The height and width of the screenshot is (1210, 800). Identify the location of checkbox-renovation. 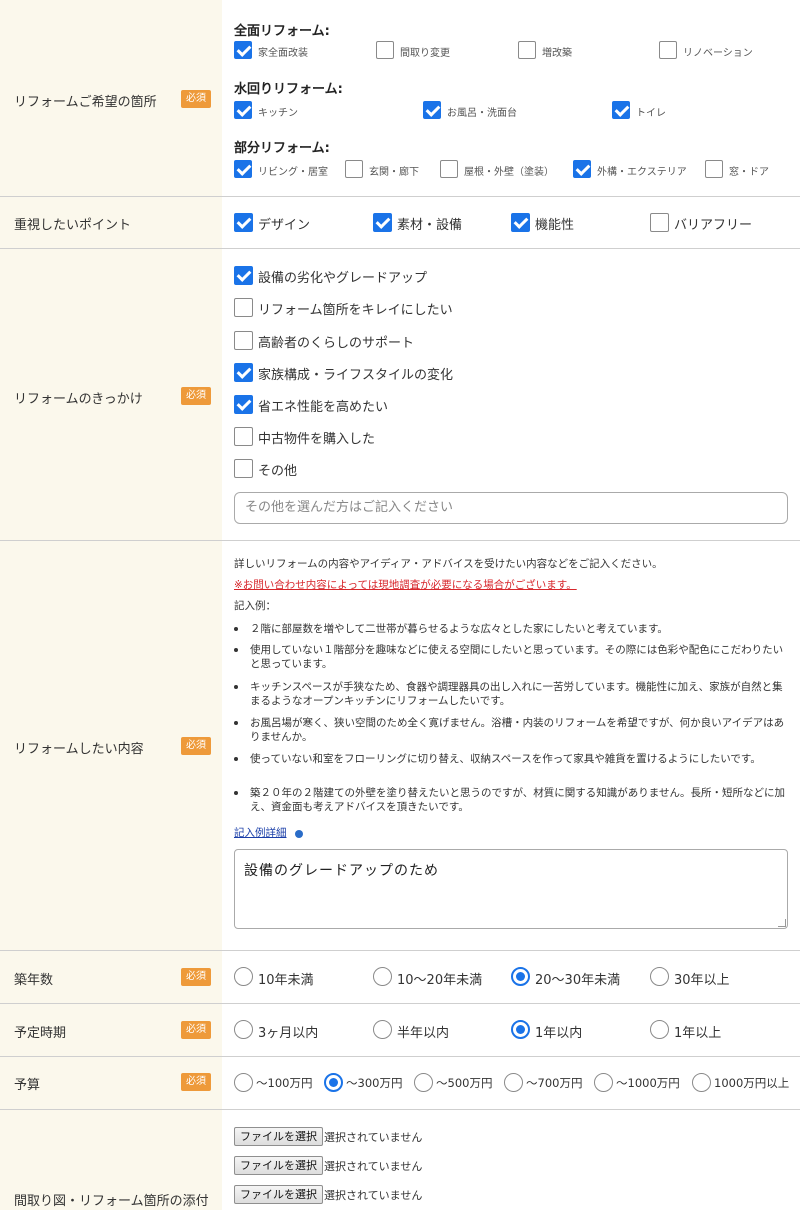
(668, 50).